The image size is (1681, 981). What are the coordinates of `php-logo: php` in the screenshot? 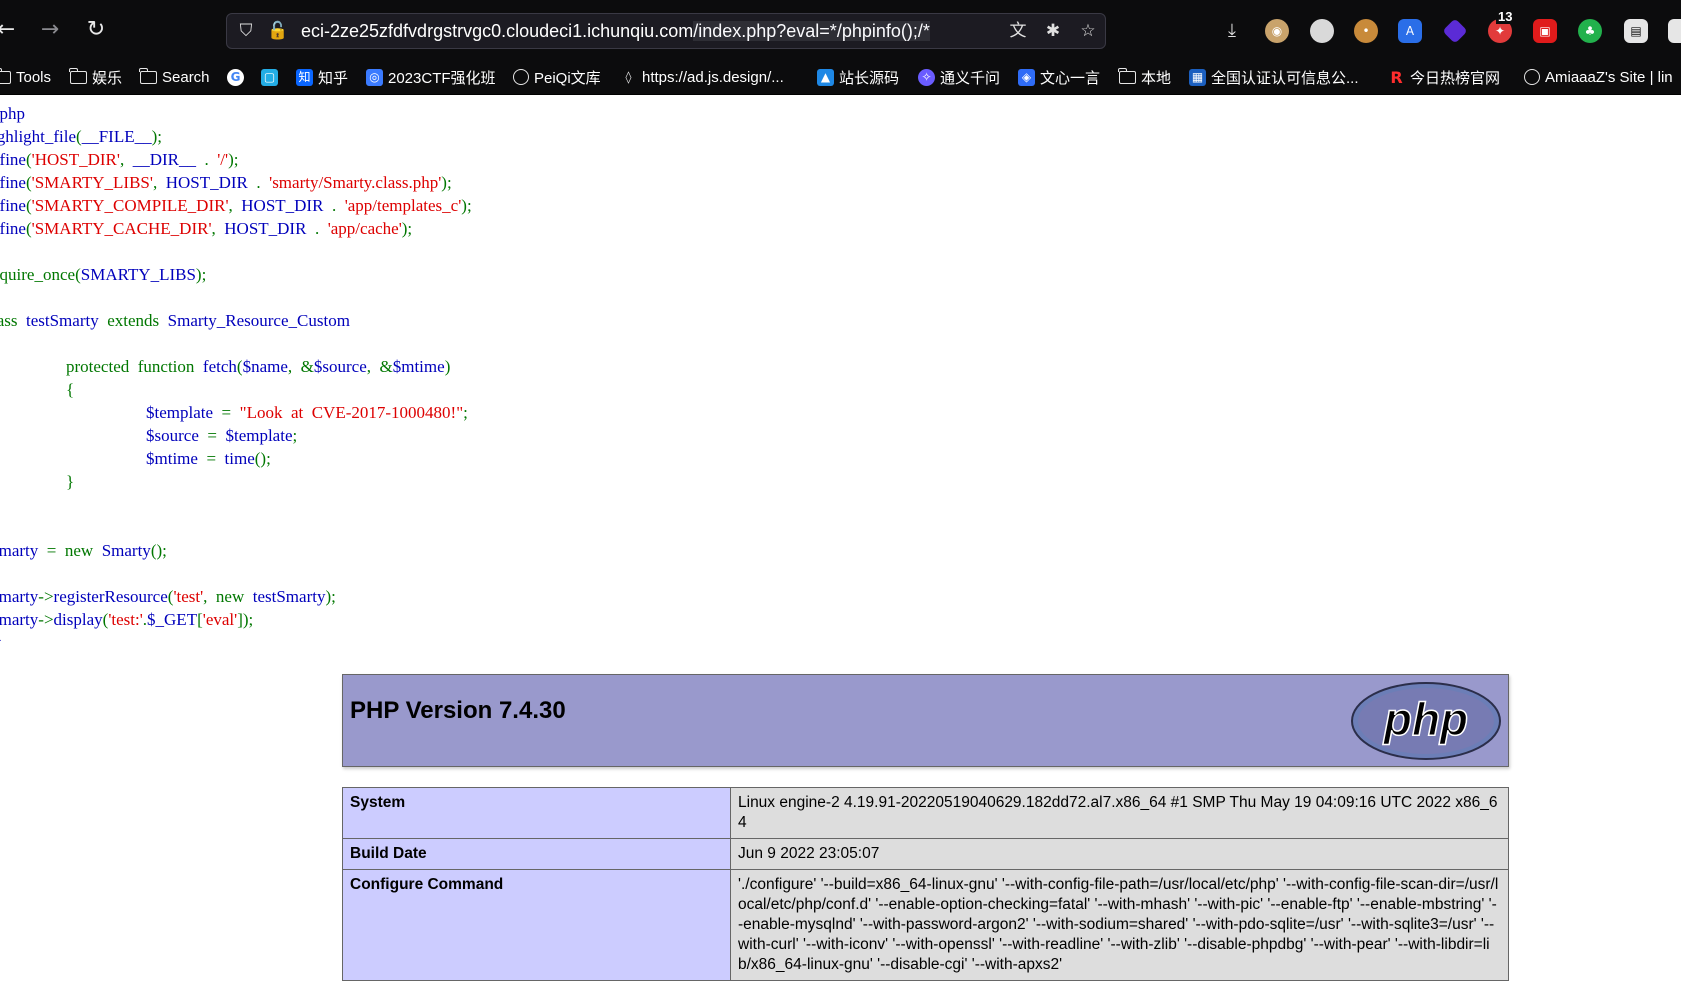 It's located at (1426, 721).